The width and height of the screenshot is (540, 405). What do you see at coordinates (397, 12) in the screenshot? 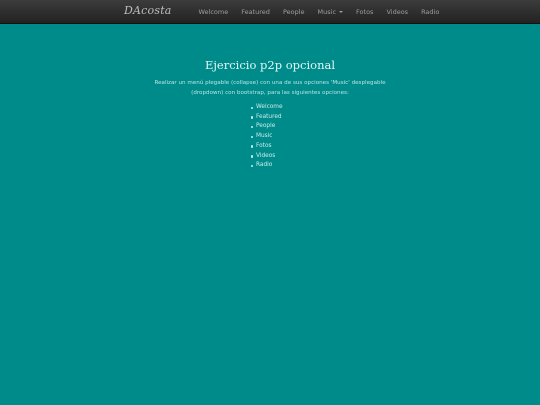
I see `nav-item-videos: Videos` at bounding box center [397, 12].